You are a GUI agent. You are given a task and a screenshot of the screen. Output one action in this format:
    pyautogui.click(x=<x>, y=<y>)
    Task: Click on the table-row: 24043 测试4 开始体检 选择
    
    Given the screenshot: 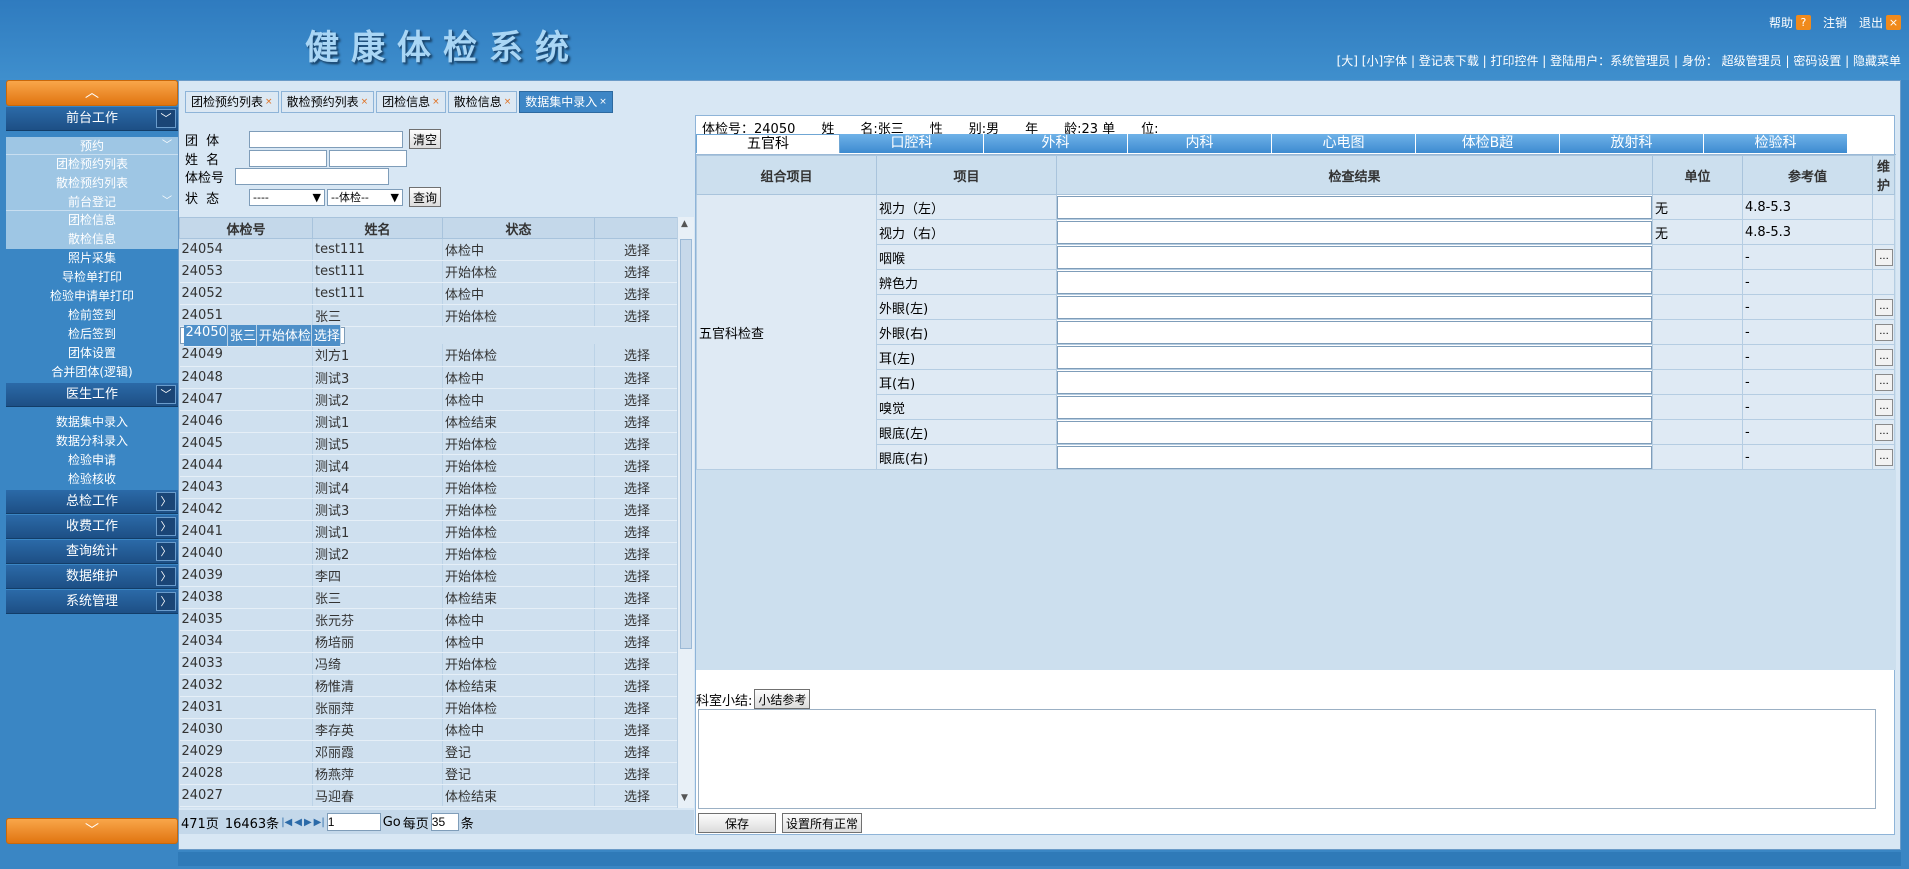 What is the action you would take?
    pyautogui.click(x=428, y=487)
    